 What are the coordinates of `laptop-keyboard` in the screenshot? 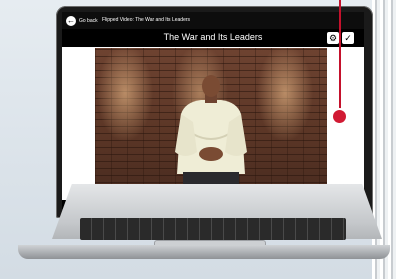 It's located at (213, 229).